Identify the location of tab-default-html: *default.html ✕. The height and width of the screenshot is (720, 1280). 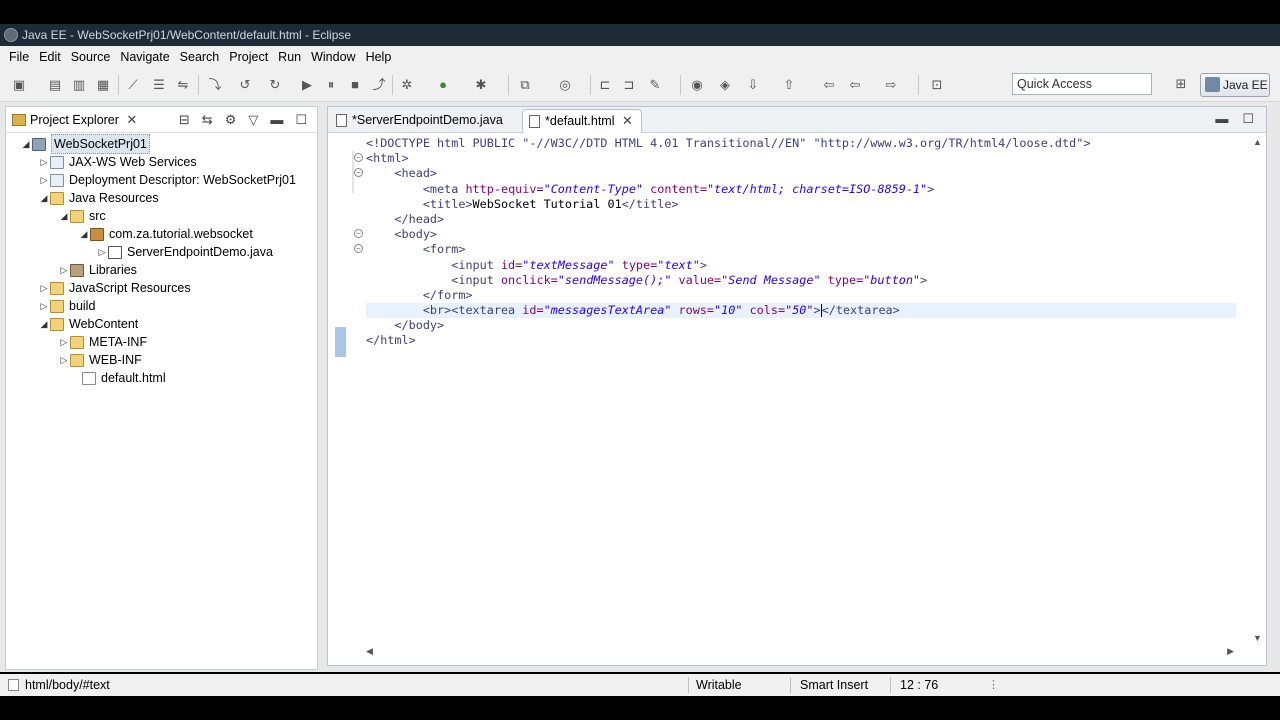
(582, 121).